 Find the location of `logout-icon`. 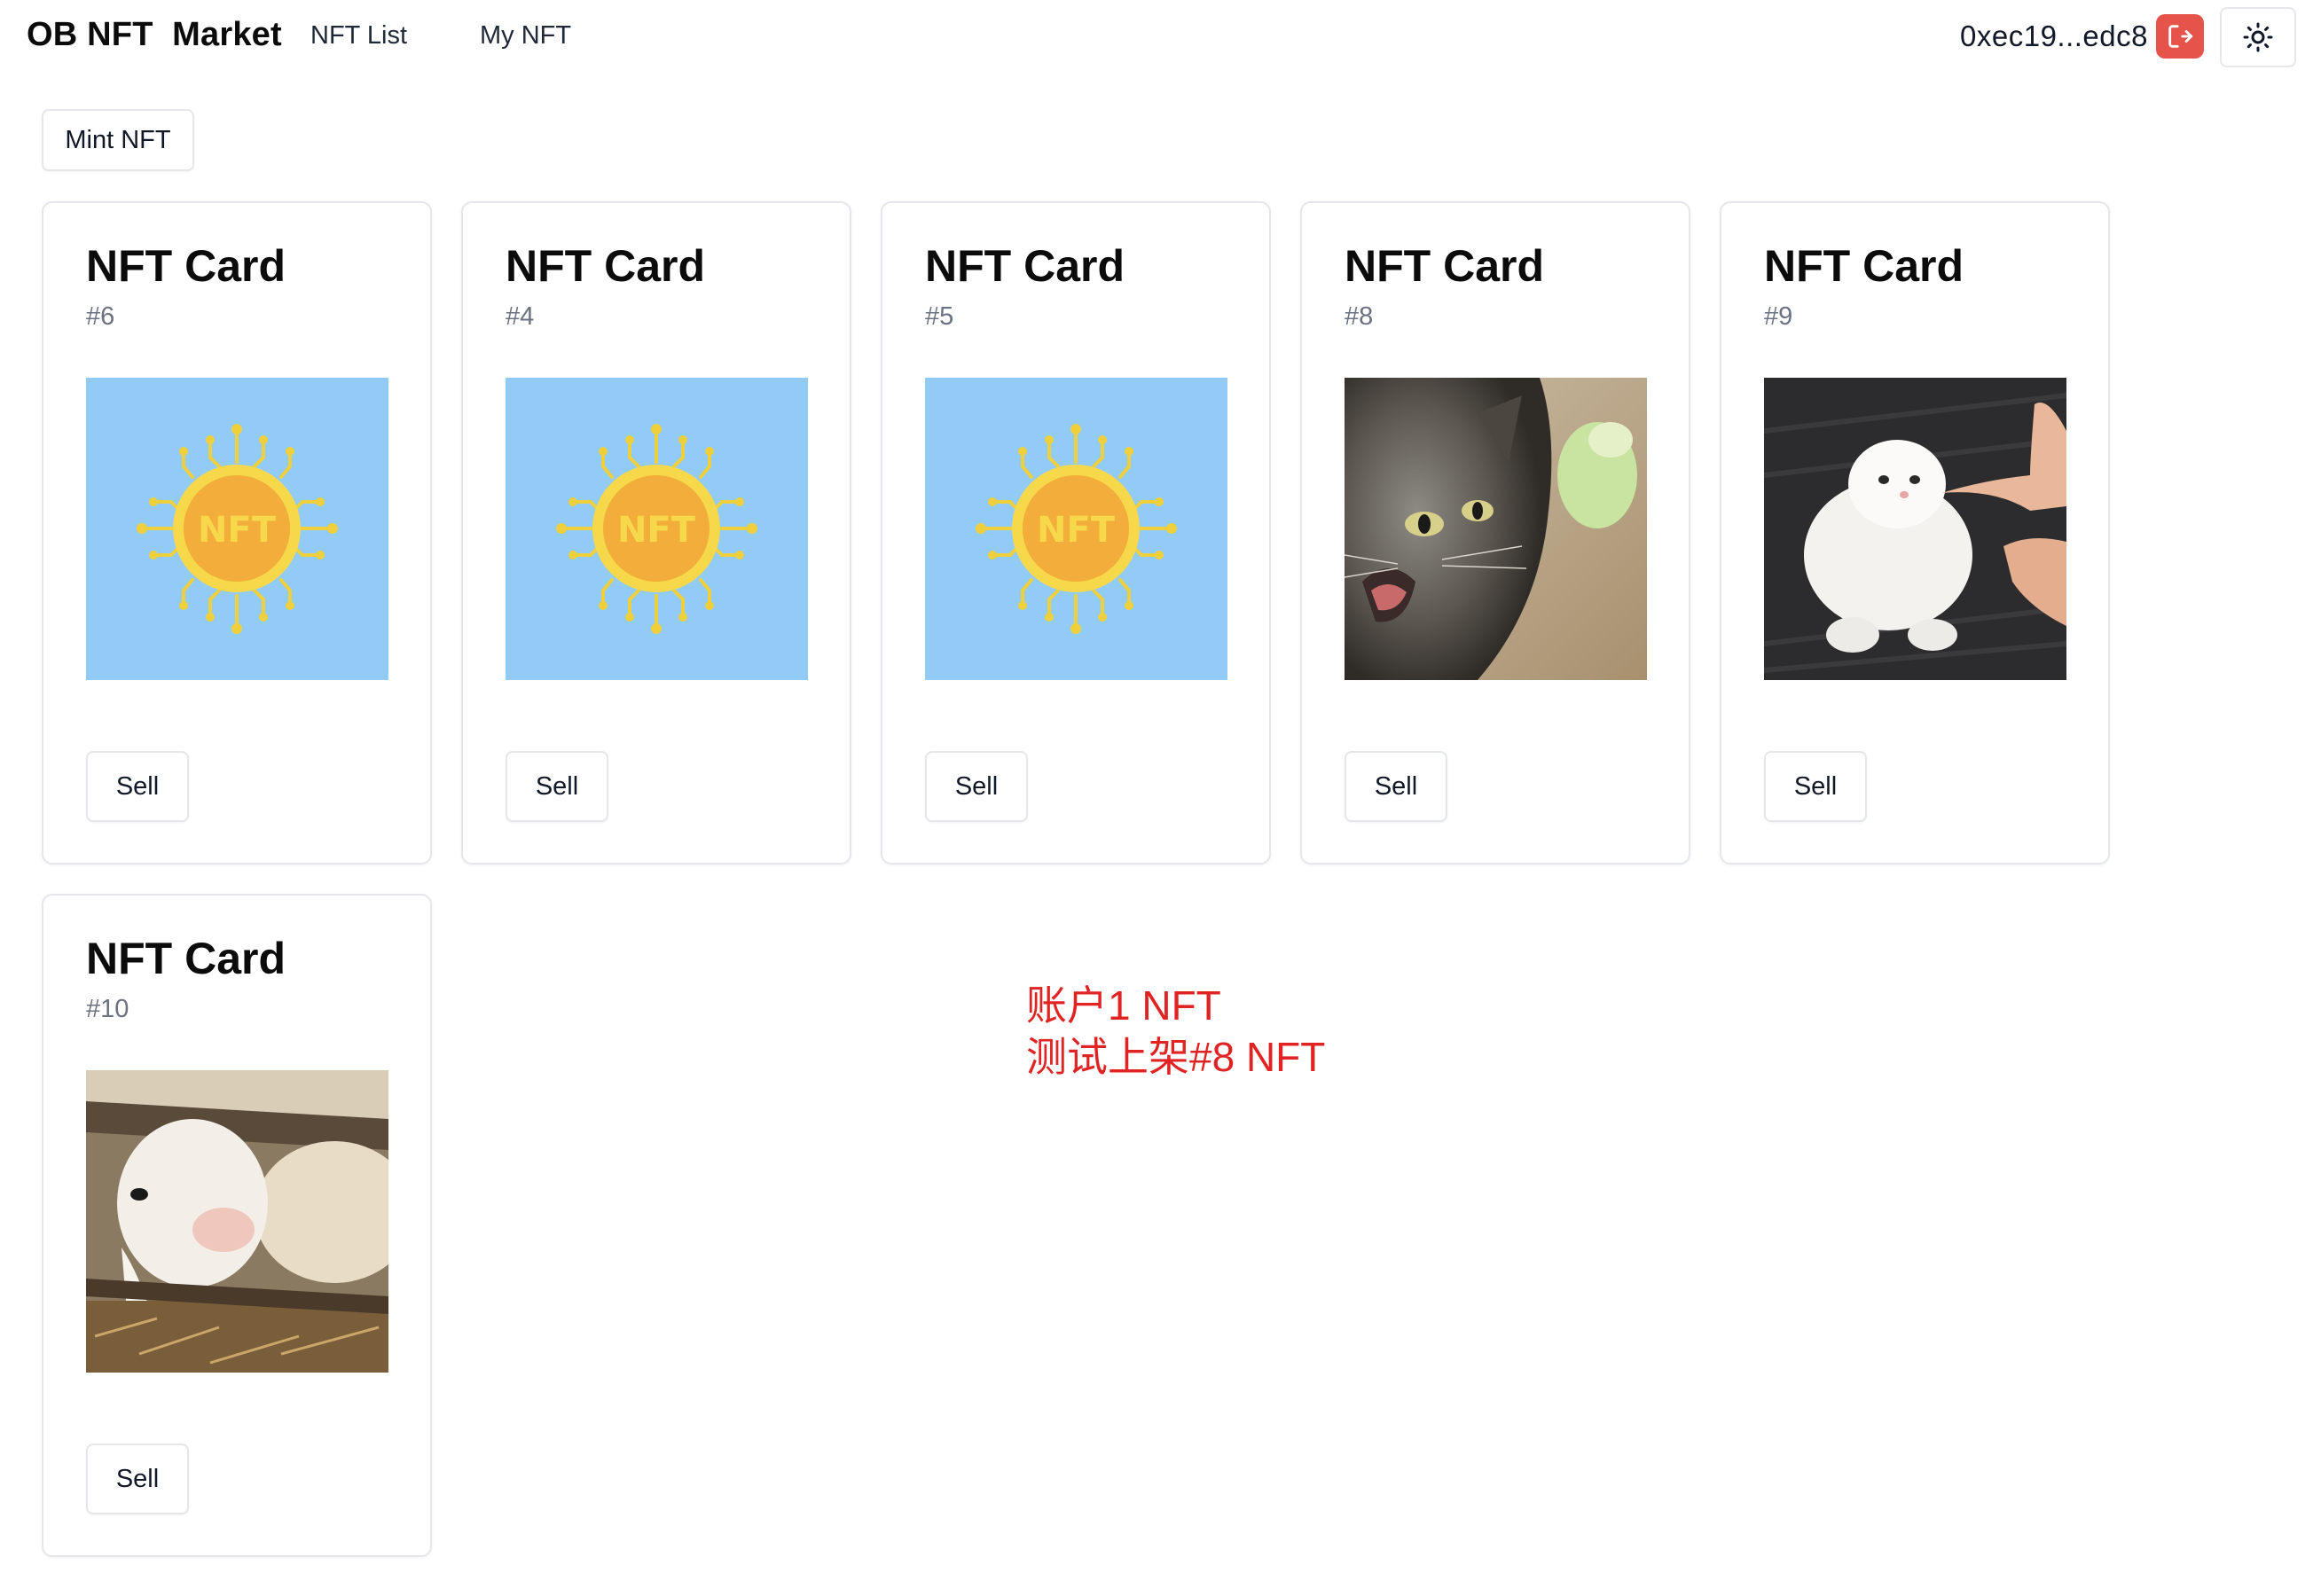

logout-icon is located at coordinates (2180, 36).